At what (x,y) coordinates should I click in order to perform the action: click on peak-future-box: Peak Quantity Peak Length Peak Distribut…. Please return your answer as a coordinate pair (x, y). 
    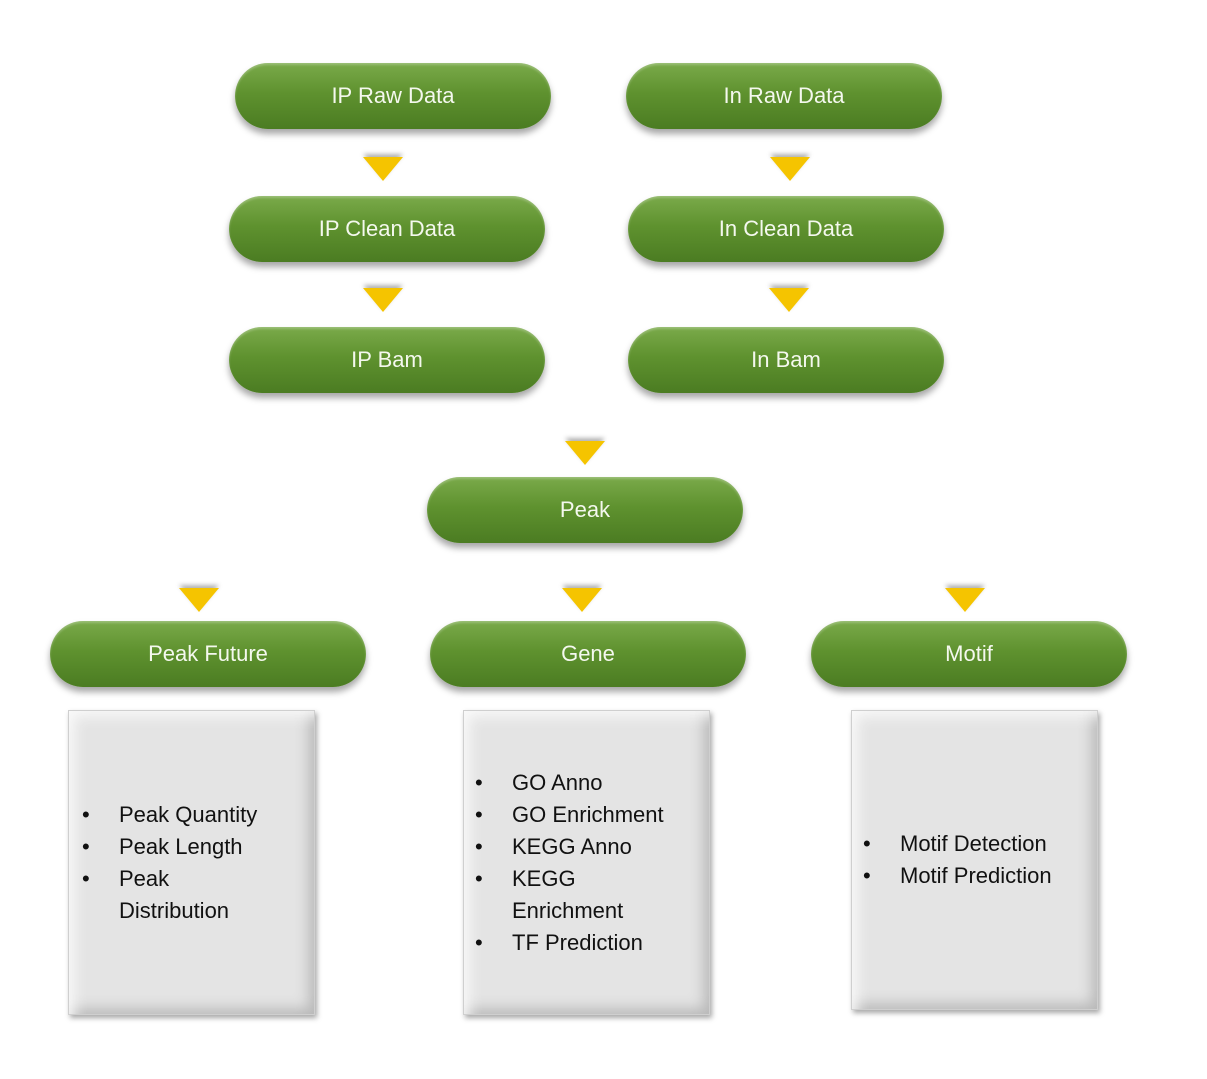
    Looking at the image, I should click on (191, 862).